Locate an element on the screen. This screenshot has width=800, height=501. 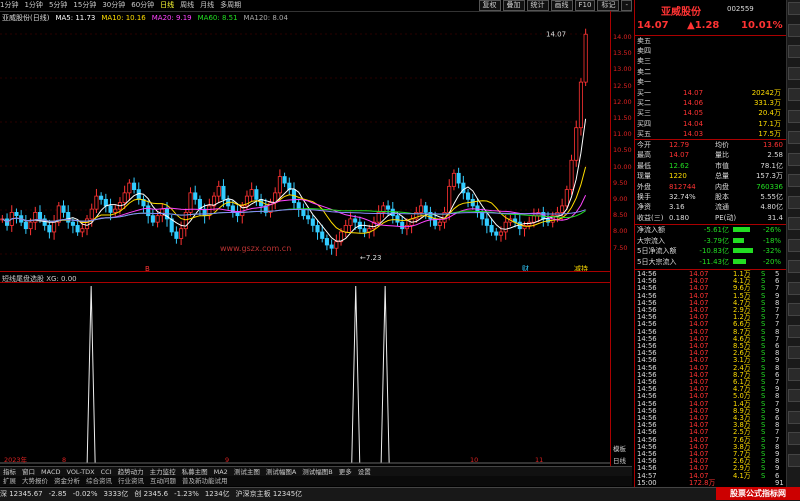
tool-button: 复权 is located at coordinates (489, 5).